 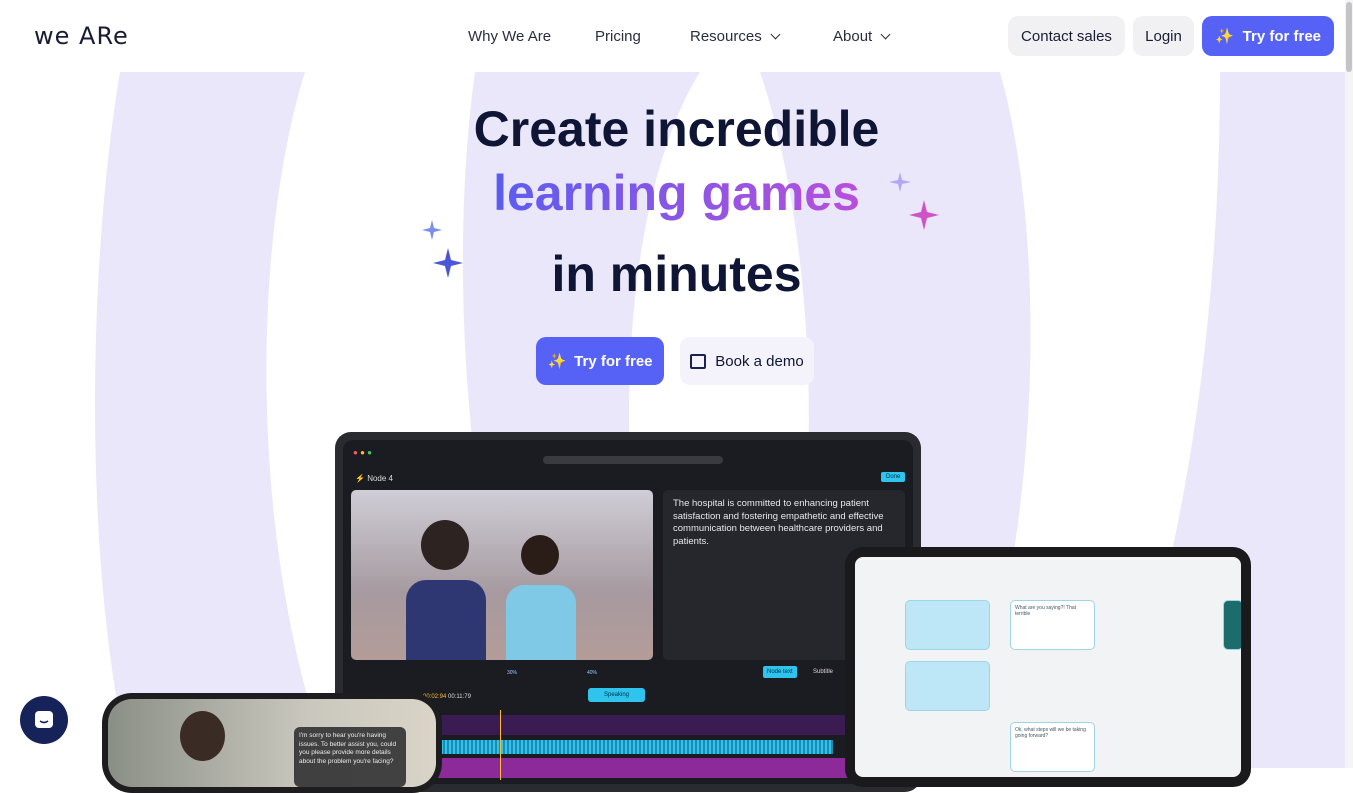 What do you see at coordinates (853, 36) in the screenshot?
I see `nav-about-label: About` at bounding box center [853, 36].